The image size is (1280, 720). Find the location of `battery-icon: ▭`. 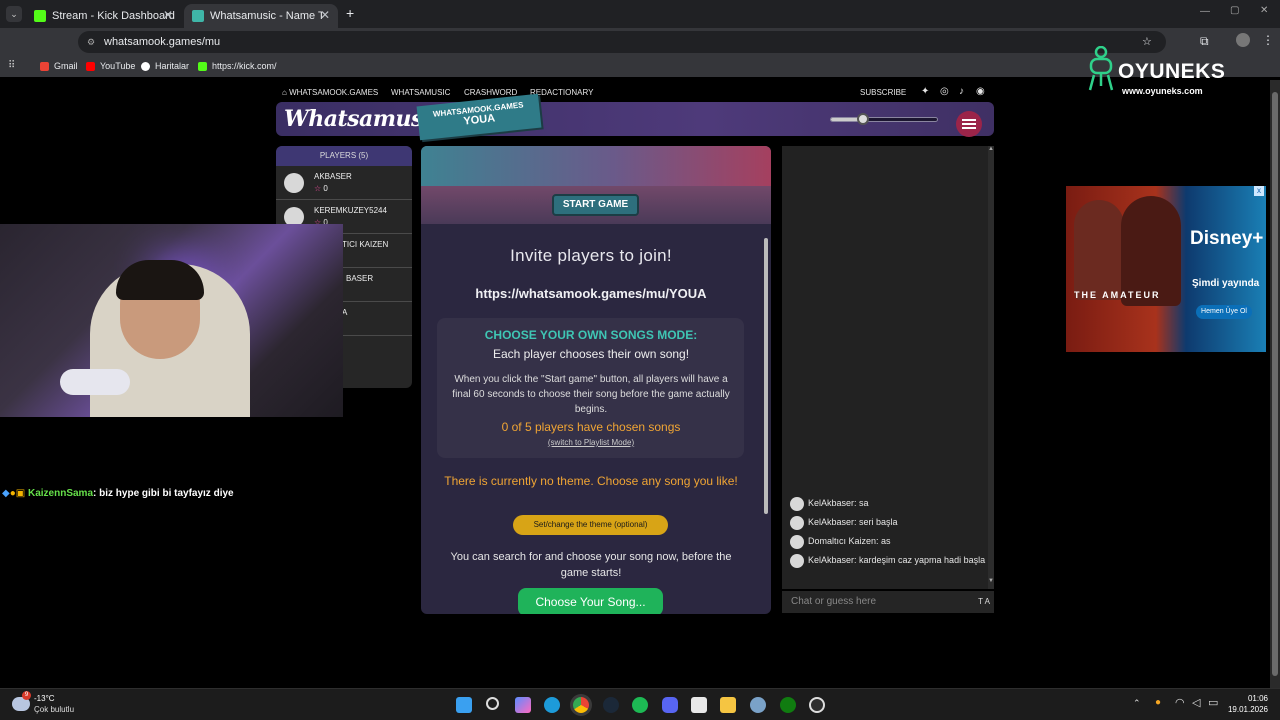

battery-icon: ▭ is located at coordinates (1213, 702).